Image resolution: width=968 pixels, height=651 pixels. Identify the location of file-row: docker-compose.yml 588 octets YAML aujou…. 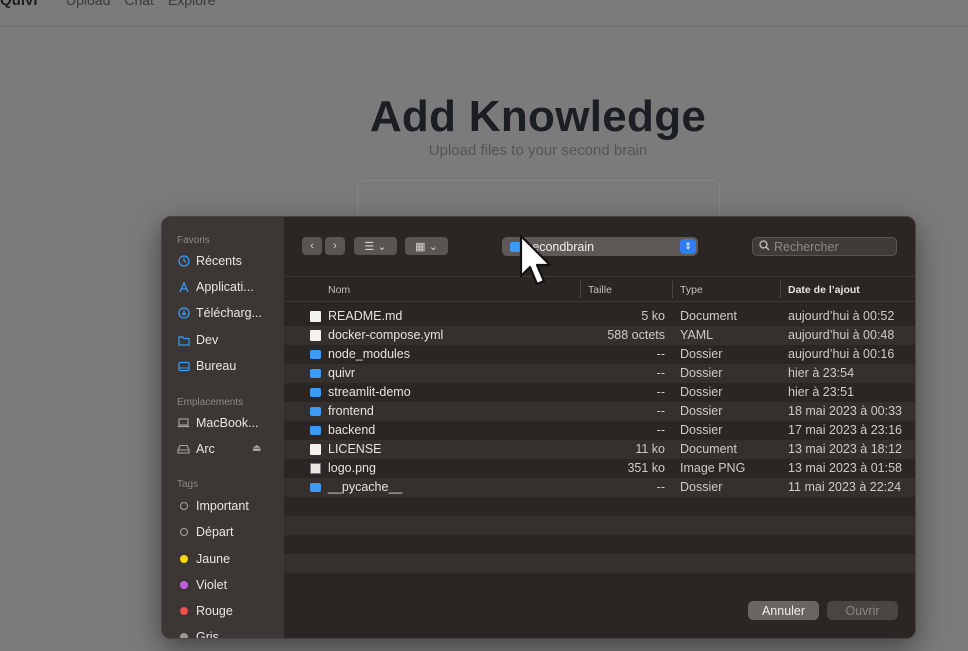
(599, 335).